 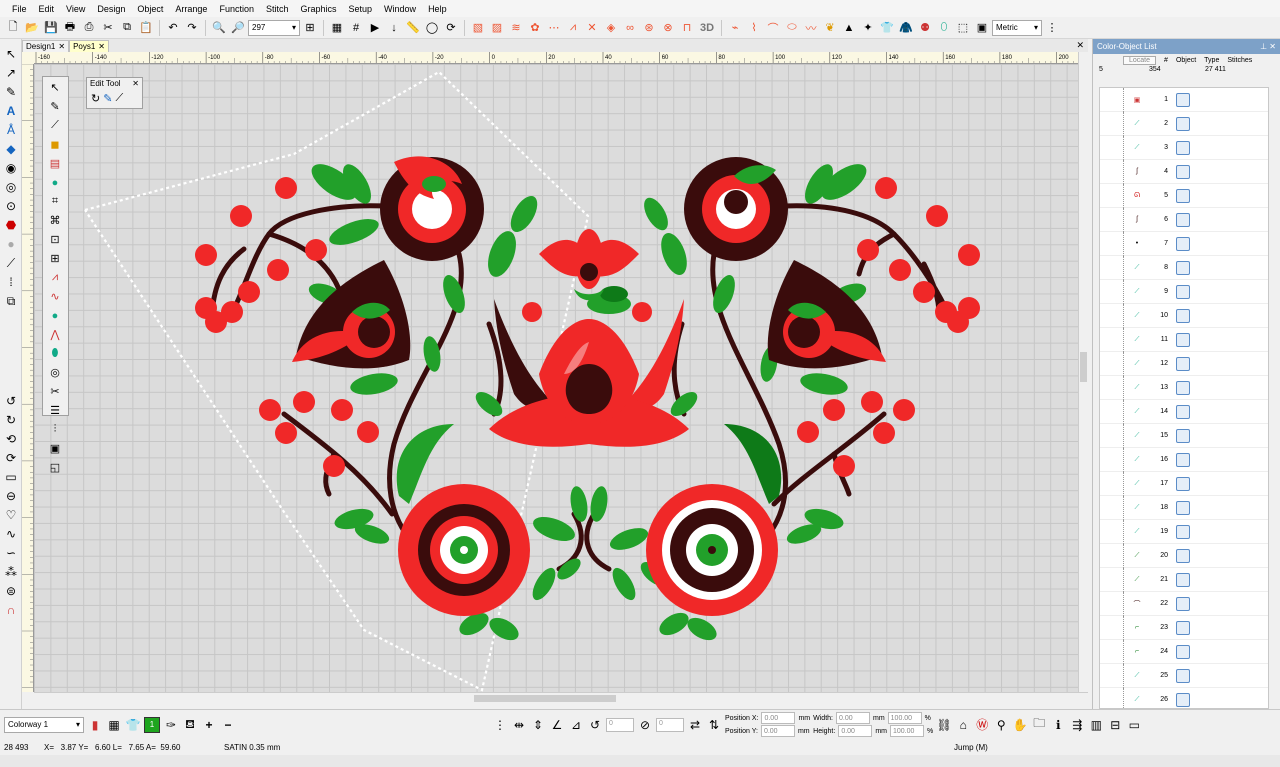 What do you see at coordinates (1184, 339) in the screenshot?
I see `object-list-row: ⟋ 11` at bounding box center [1184, 339].